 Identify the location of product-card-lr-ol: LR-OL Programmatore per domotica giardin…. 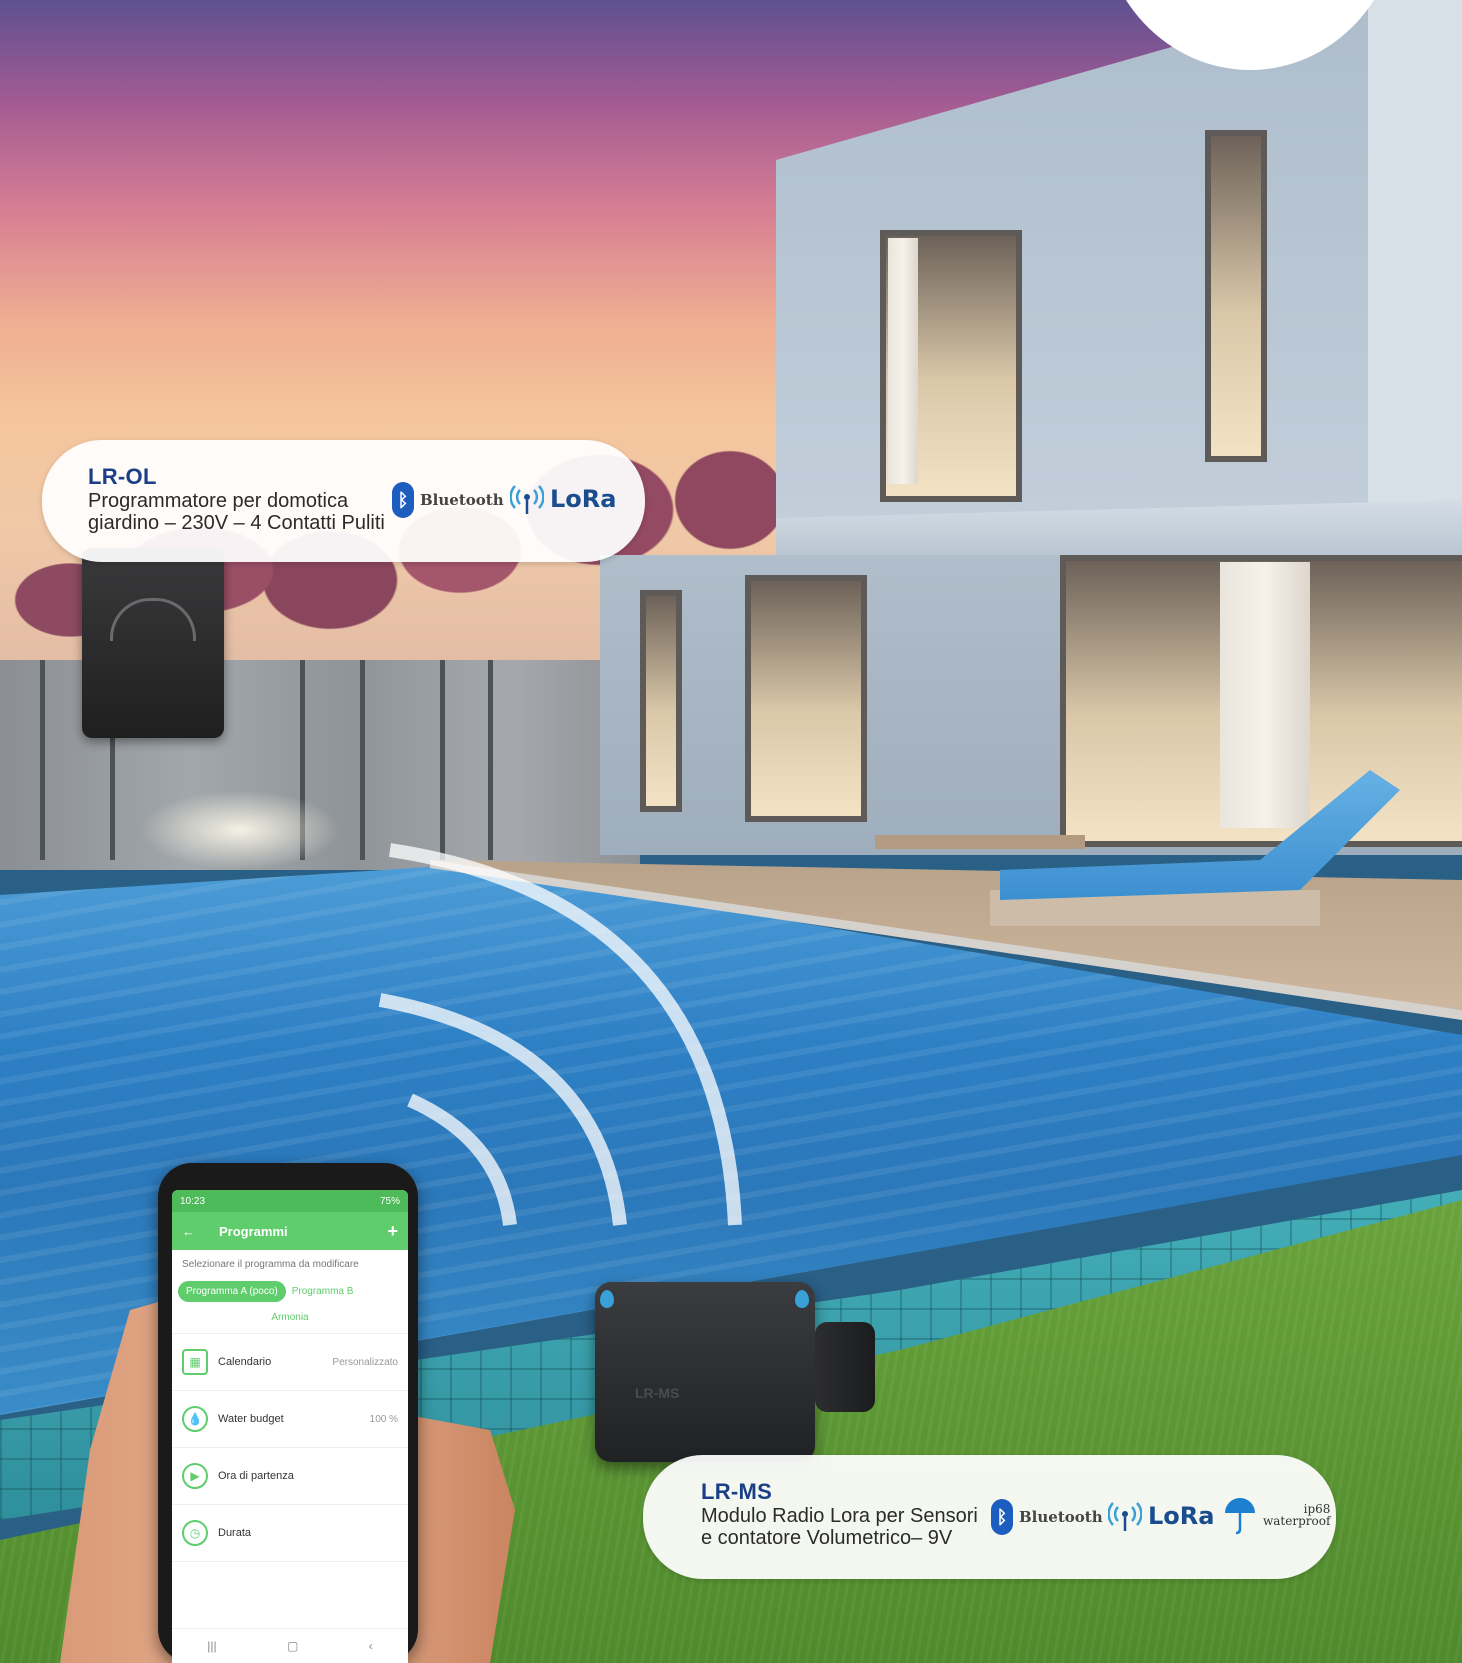
(343, 501).